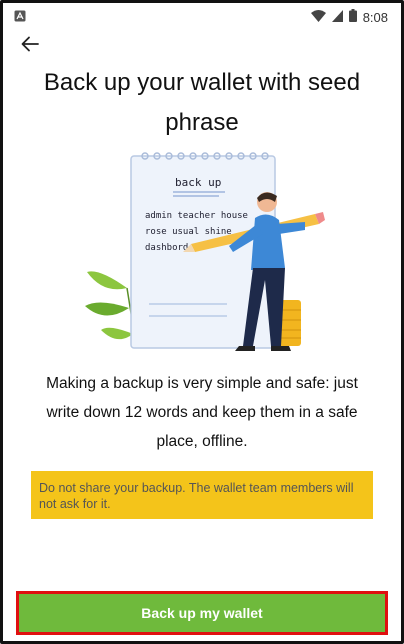 This screenshot has height=644, width=404. Describe the element at coordinates (352, 17) in the screenshot. I see `battery-icon` at that location.